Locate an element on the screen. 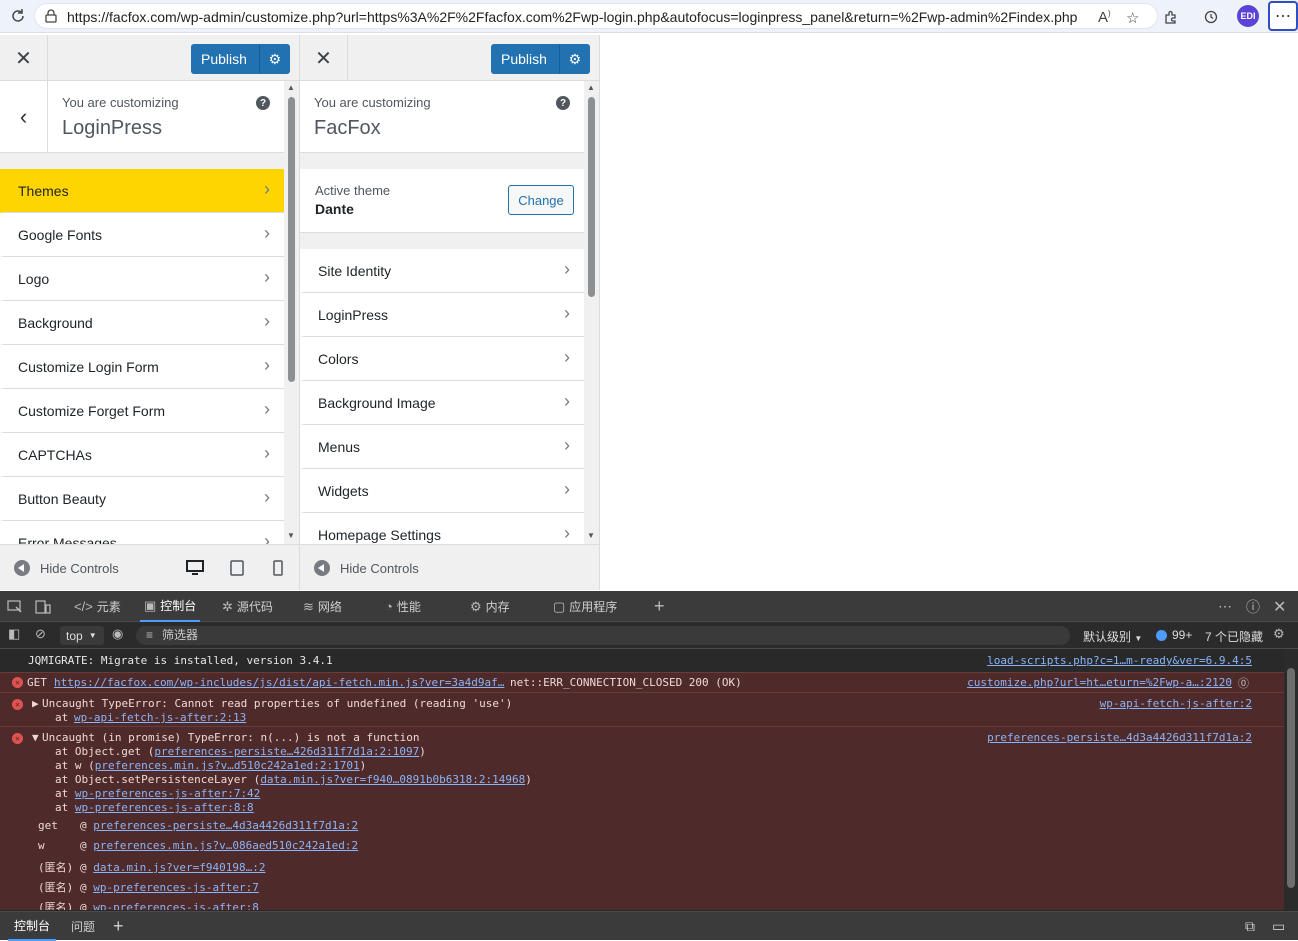 This screenshot has height=941, width=1298. close-devtools-icon: ✕ is located at coordinates (1279, 606).